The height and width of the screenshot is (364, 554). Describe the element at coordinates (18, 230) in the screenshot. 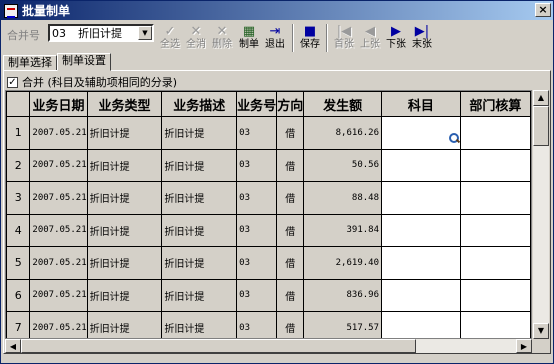

I see `row-number-cell: 4` at that location.